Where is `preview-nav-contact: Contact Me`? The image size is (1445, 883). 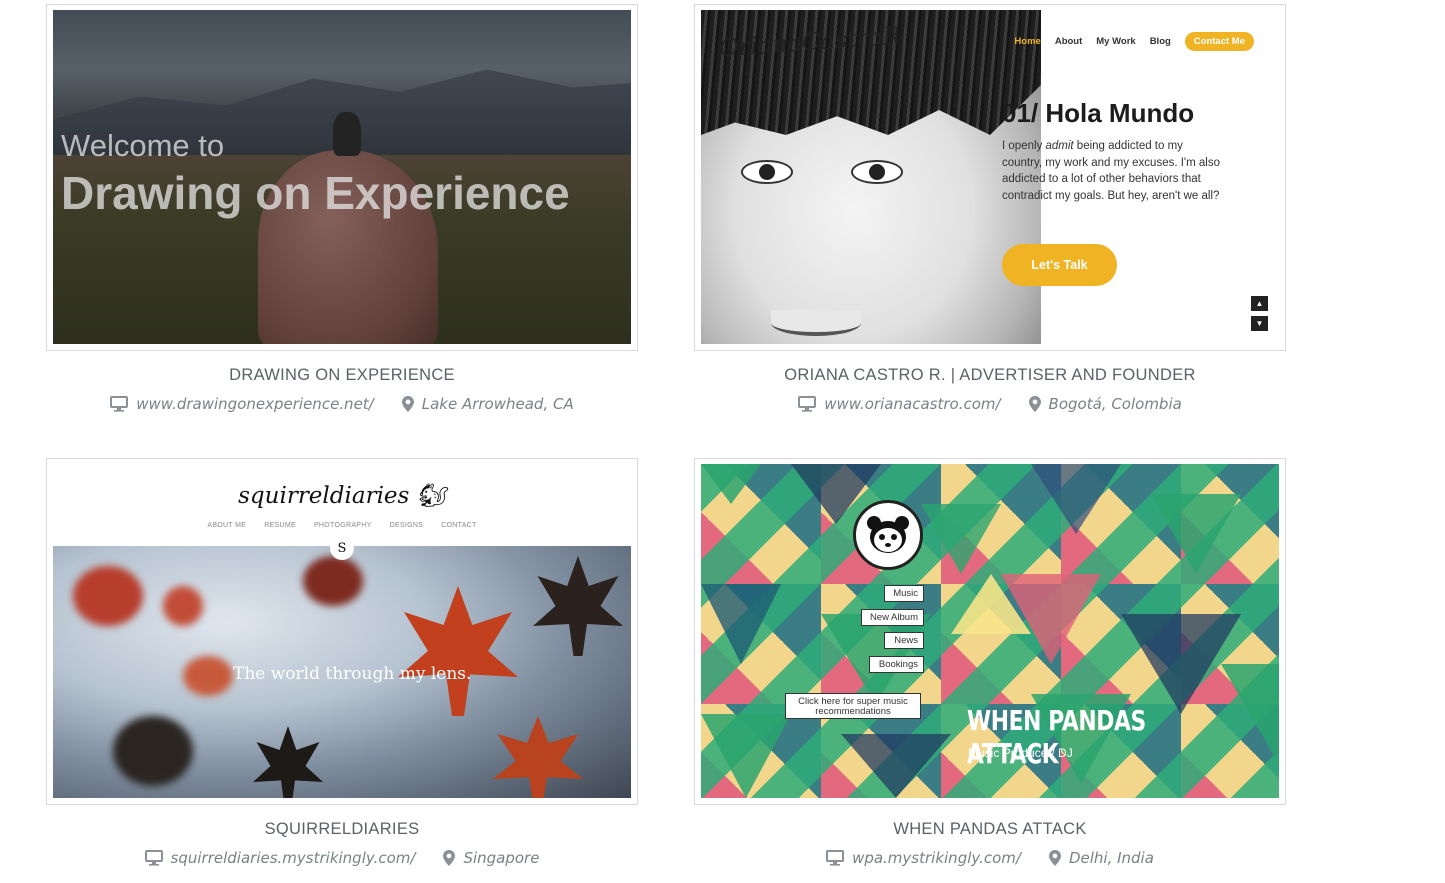
preview-nav-contact: Contact Me is located at coordinates (1219, 41).